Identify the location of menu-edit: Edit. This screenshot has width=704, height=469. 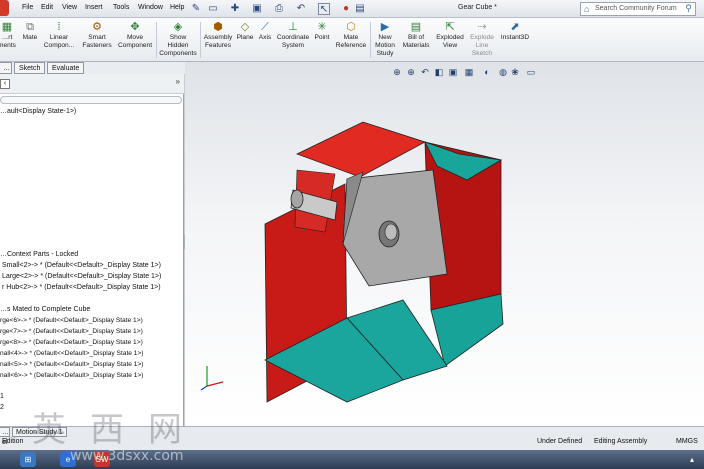
(47, 7).